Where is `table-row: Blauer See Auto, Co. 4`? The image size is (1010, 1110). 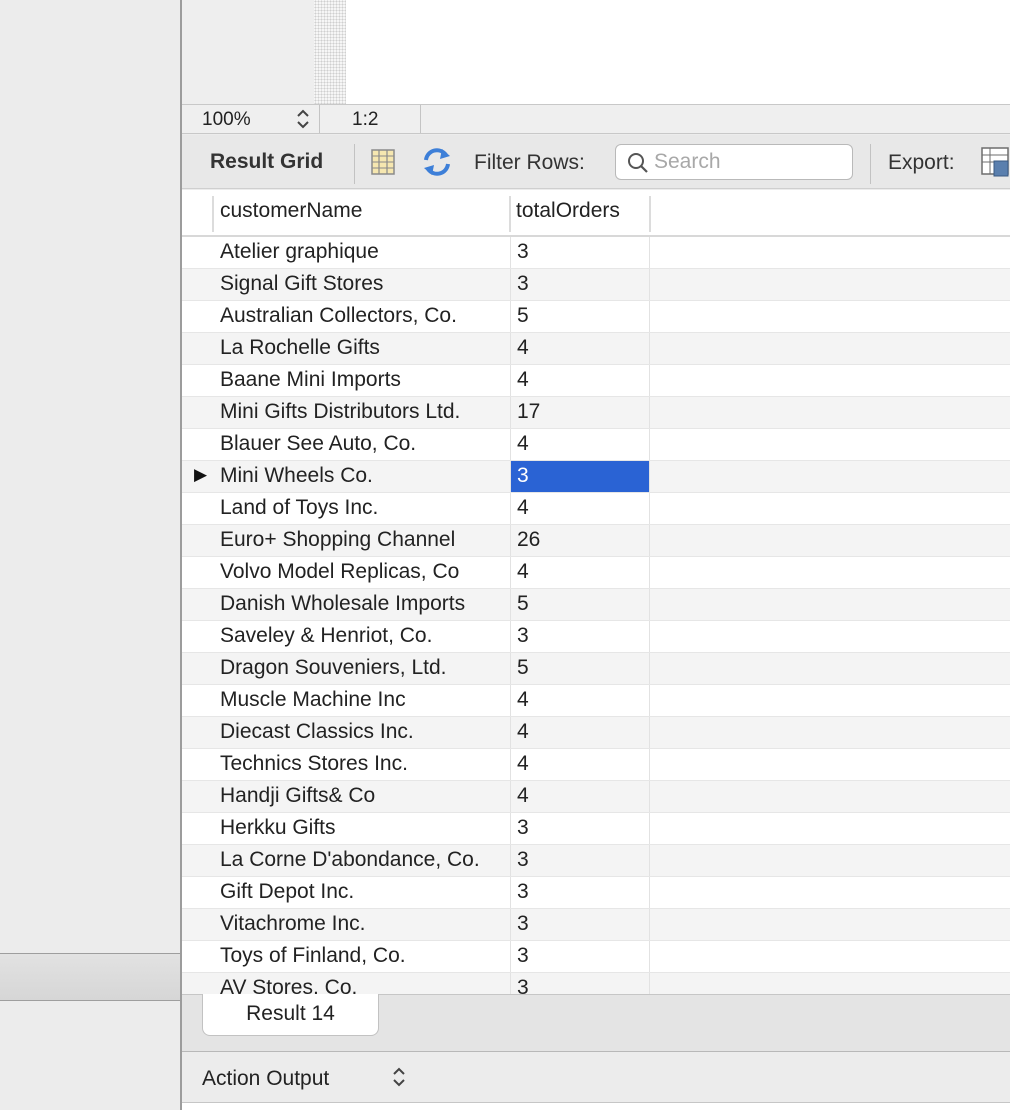 table-row: Blauer See Auto, Co. 4 is located at coordinates (596, 445).